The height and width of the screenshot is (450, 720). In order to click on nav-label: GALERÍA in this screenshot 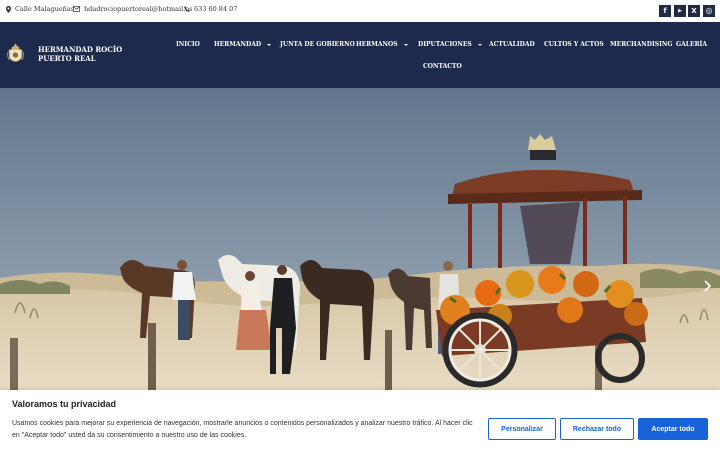, I will do `click(692, 44)`.